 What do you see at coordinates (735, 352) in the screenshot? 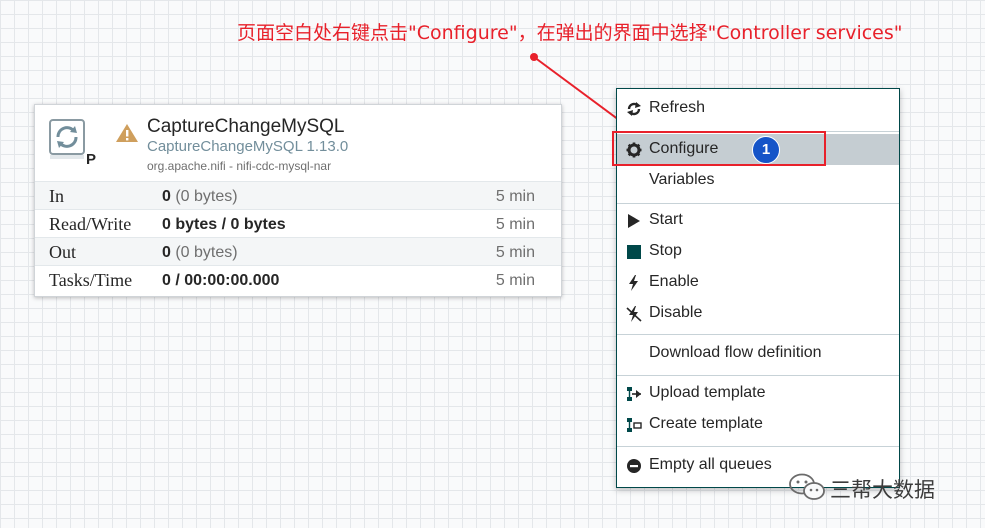
I see `menu-label: Download flow definition` at bounding box center [735, 352].